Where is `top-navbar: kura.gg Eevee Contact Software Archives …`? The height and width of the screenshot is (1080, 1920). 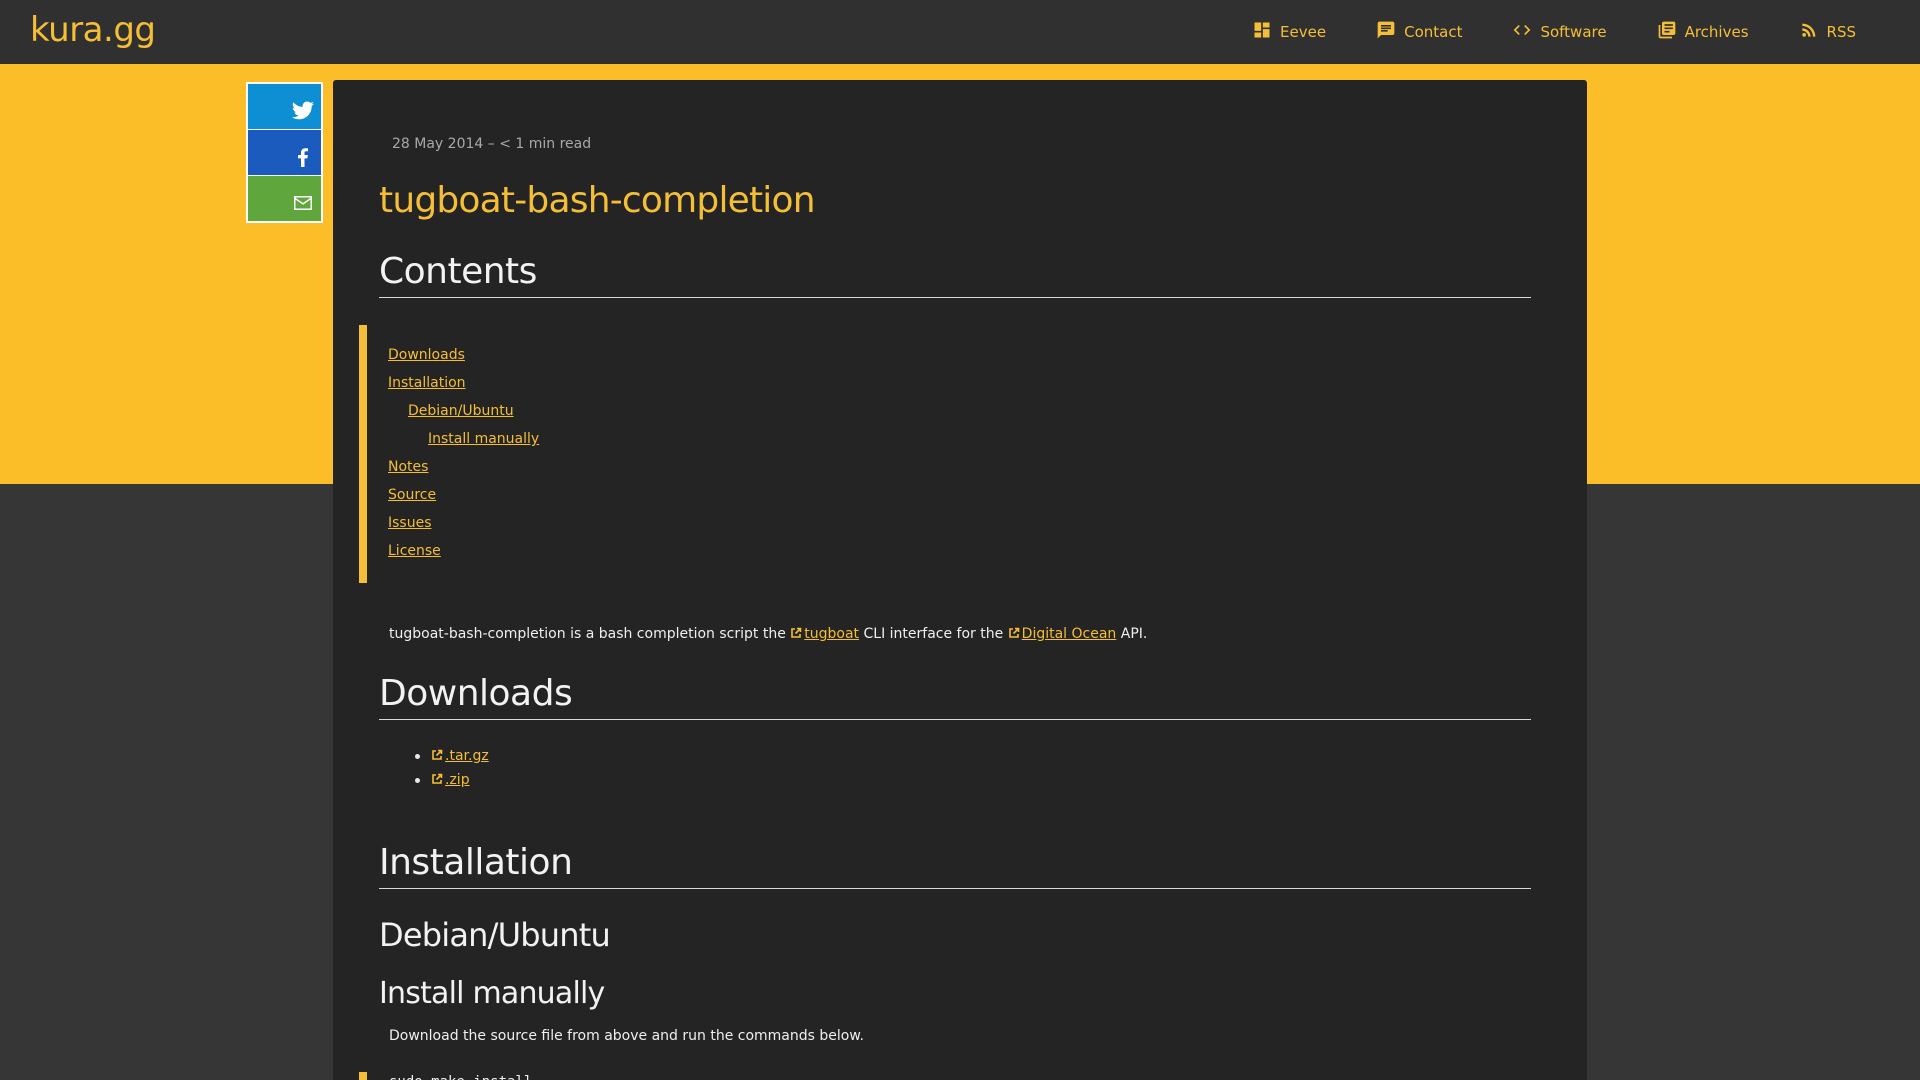
top-navbar: kura.gg Eevee Contact Software Archives … is located at coordinates (960, 32).